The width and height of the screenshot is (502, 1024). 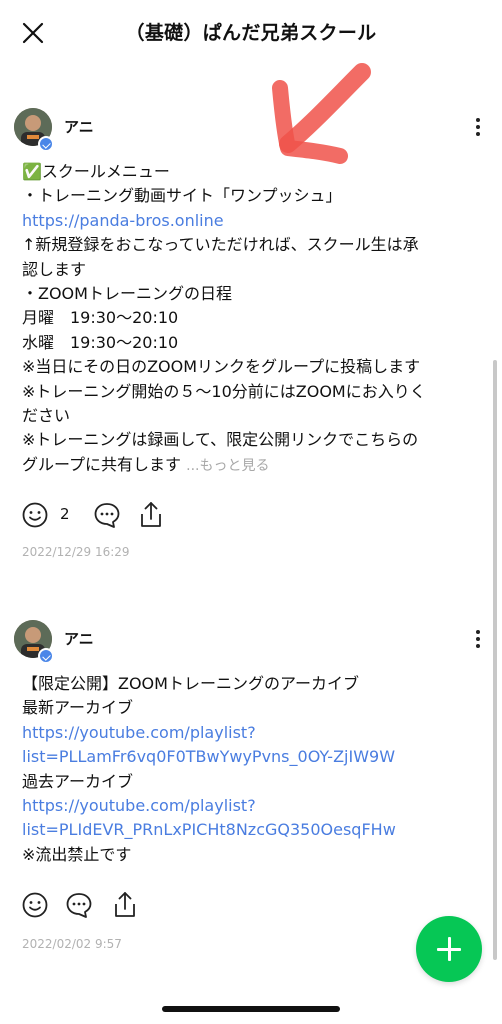 I want to click on post-line: ※当日にその日のZOOMリンクをグループに投稿します, so click(x=221, y=367).